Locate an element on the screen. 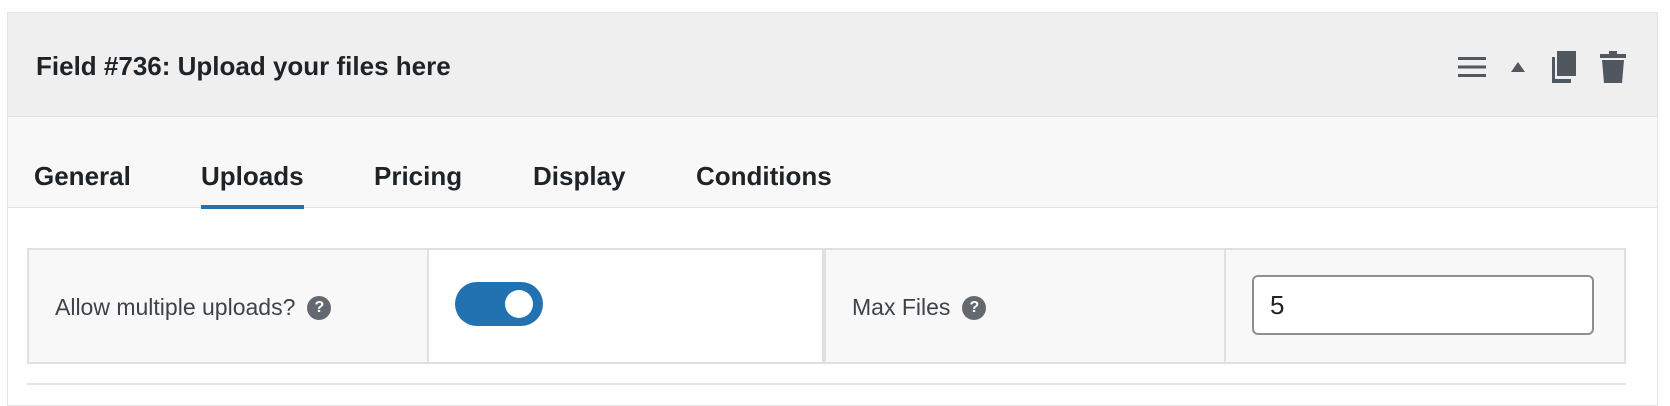 This screenshot has height=406, width=1670. field-title: Field #736: Upload your files here is located at coordinates (243, 66).